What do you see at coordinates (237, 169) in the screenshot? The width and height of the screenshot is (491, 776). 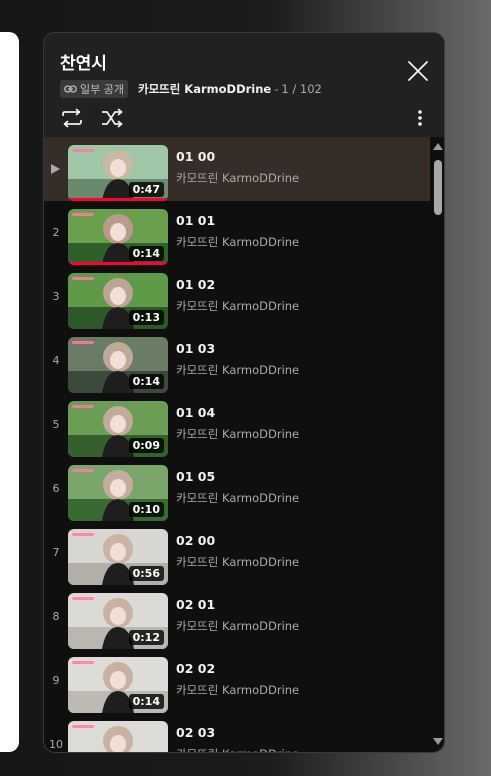 I see `playlist-item: 0:47 01 00 카모뜨린 KarmoDDrine` at bounding box center [237, 169].